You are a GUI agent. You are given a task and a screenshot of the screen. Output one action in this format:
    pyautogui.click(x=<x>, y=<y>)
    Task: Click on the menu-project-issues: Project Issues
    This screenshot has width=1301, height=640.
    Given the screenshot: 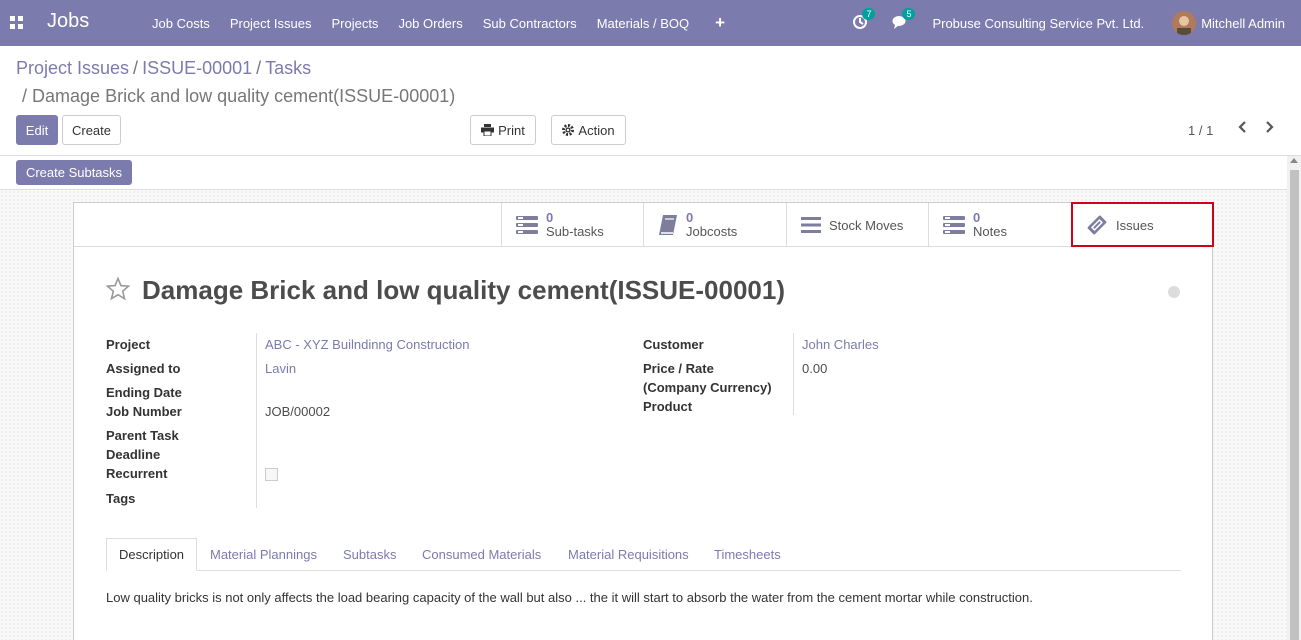 What is the action you would take?
    pyautogui.click(x=271, y=23)
    